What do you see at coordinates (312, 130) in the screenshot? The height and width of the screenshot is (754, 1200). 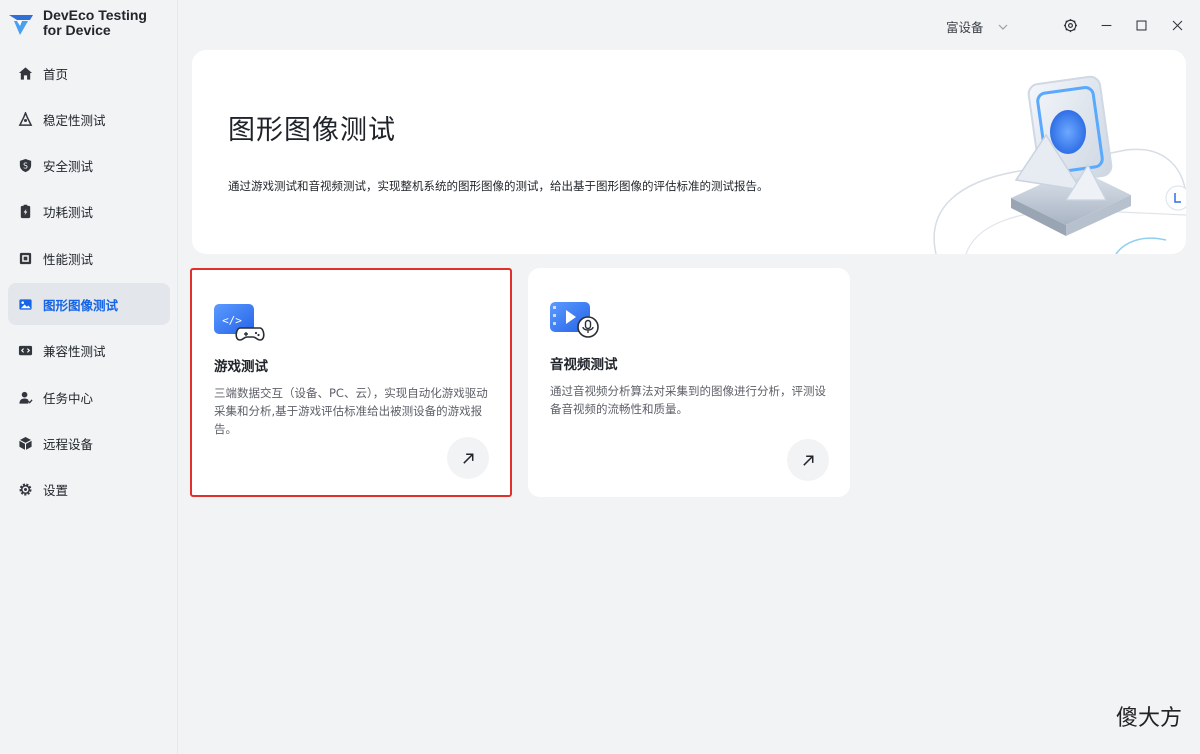 I see `page-title: 图形图像测试` at bounding box center [312, 130].